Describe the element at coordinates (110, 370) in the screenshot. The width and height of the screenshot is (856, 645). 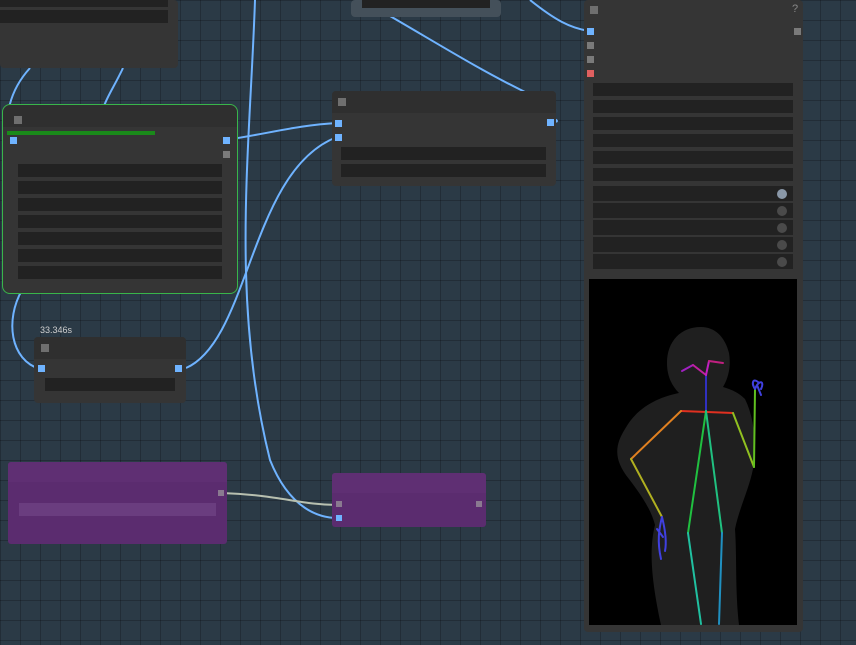
I see `node-small` at that location.